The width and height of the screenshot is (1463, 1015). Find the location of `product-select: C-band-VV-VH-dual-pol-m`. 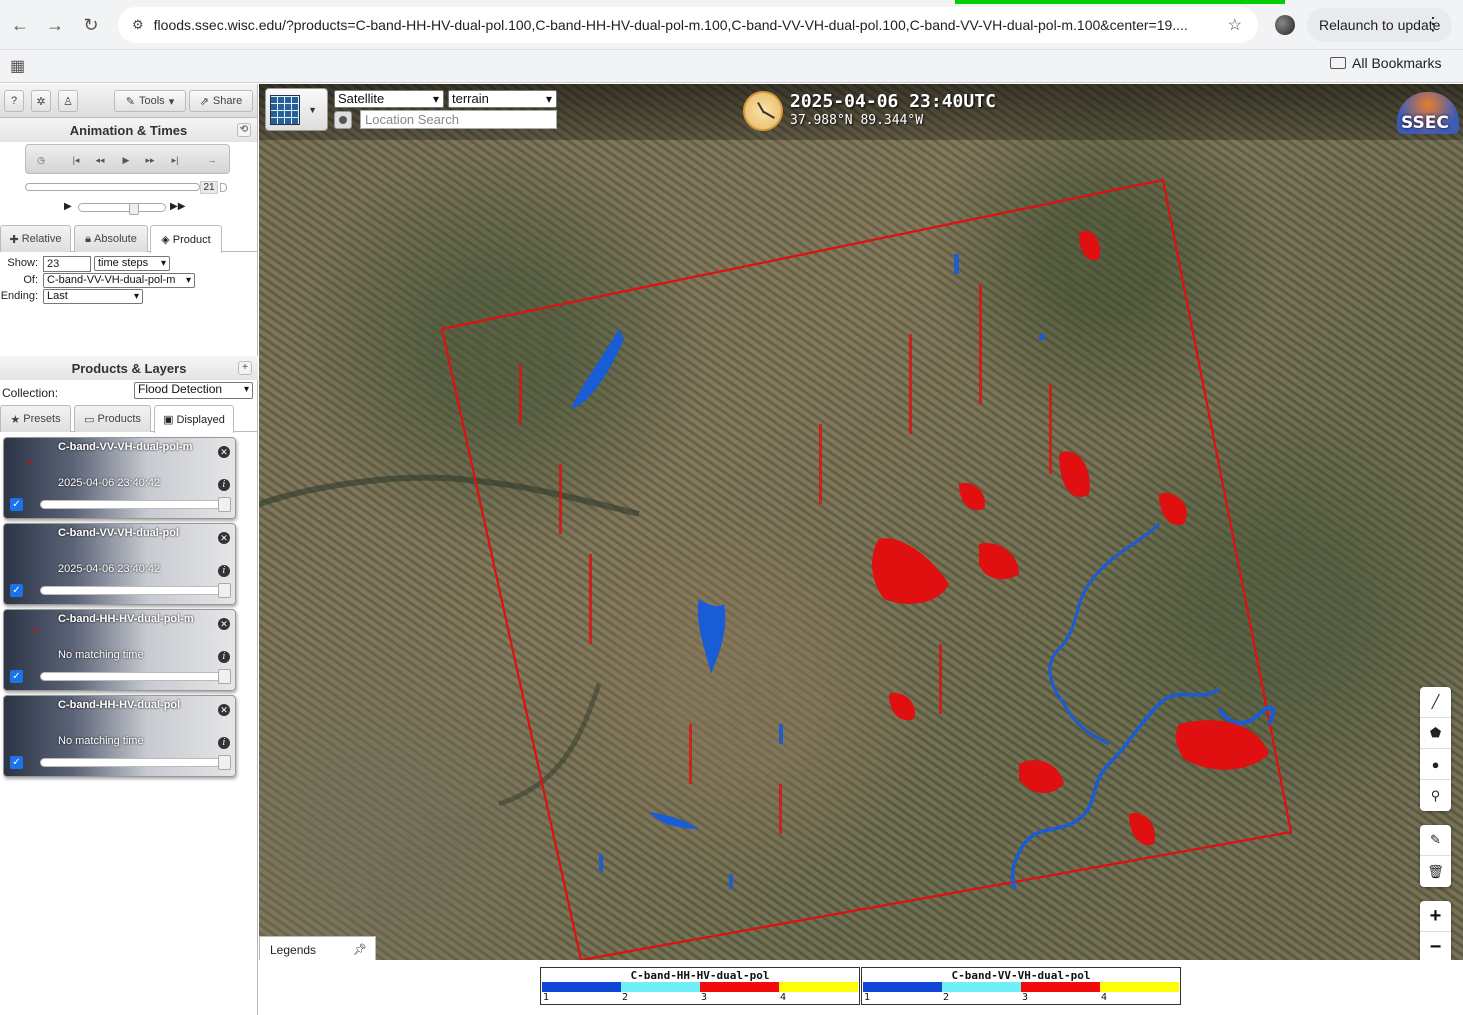

product-select: C-band-VV-VH-dual-pol-m is located at coordinates (119, 280).